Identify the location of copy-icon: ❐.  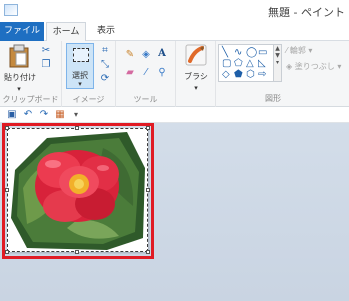
(46, 65).